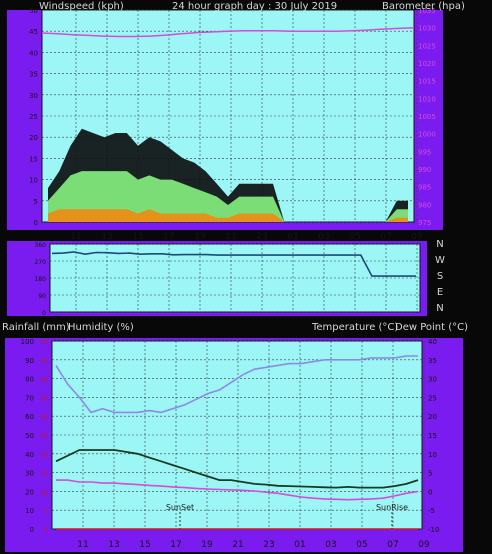  I want to click on wind-y-tick: 30, so click(33, 96).